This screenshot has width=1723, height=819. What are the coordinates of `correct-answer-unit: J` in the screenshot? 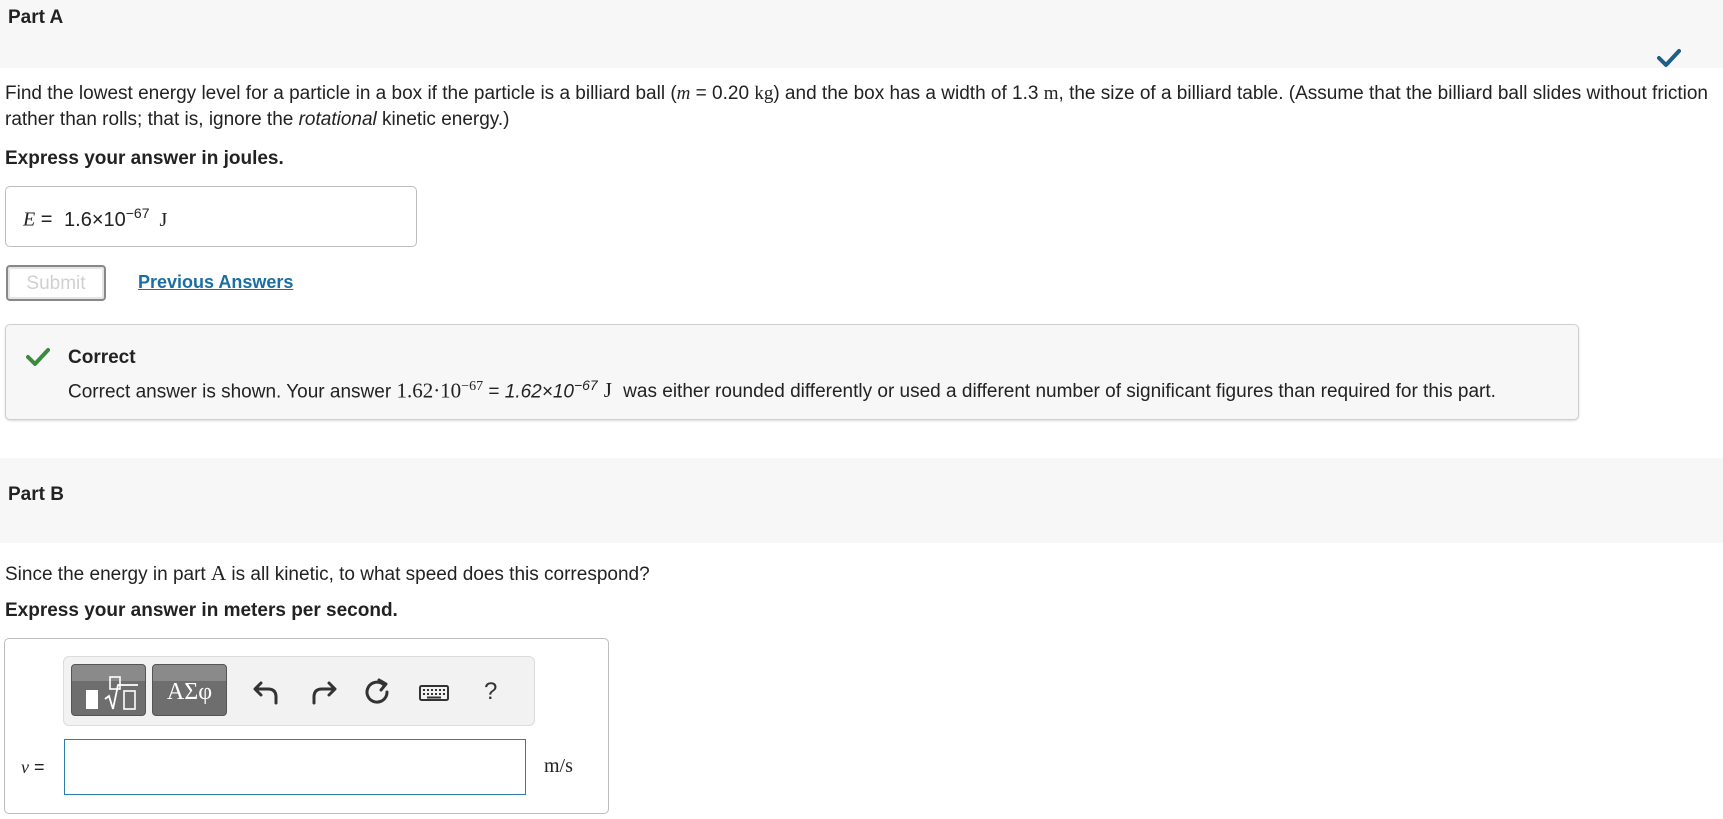 It's located at (607, 390).